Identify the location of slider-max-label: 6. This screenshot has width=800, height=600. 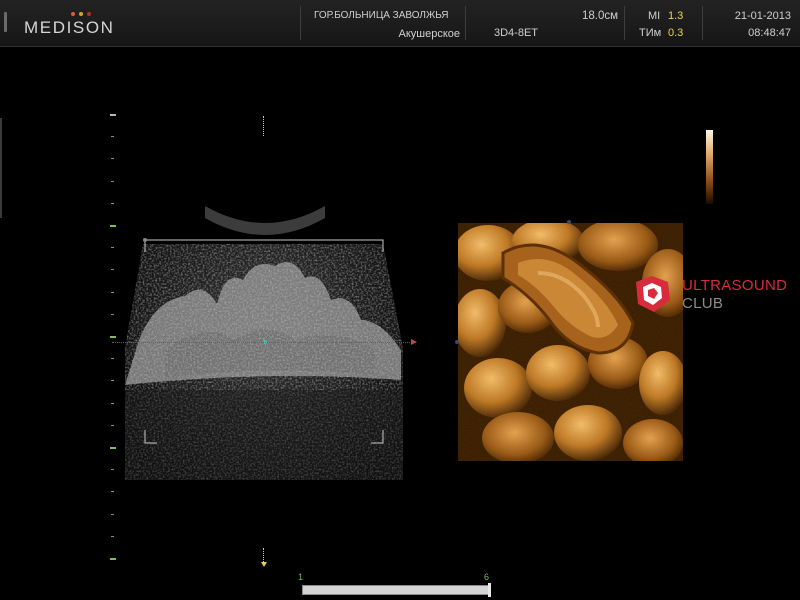
(487, 577).